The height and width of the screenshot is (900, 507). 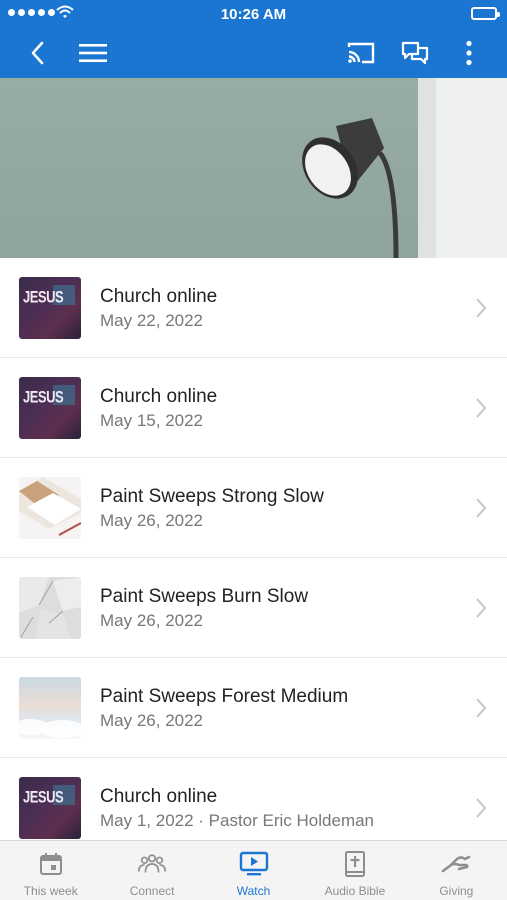 I want to click on people-icon, so click(x=152, y=864).